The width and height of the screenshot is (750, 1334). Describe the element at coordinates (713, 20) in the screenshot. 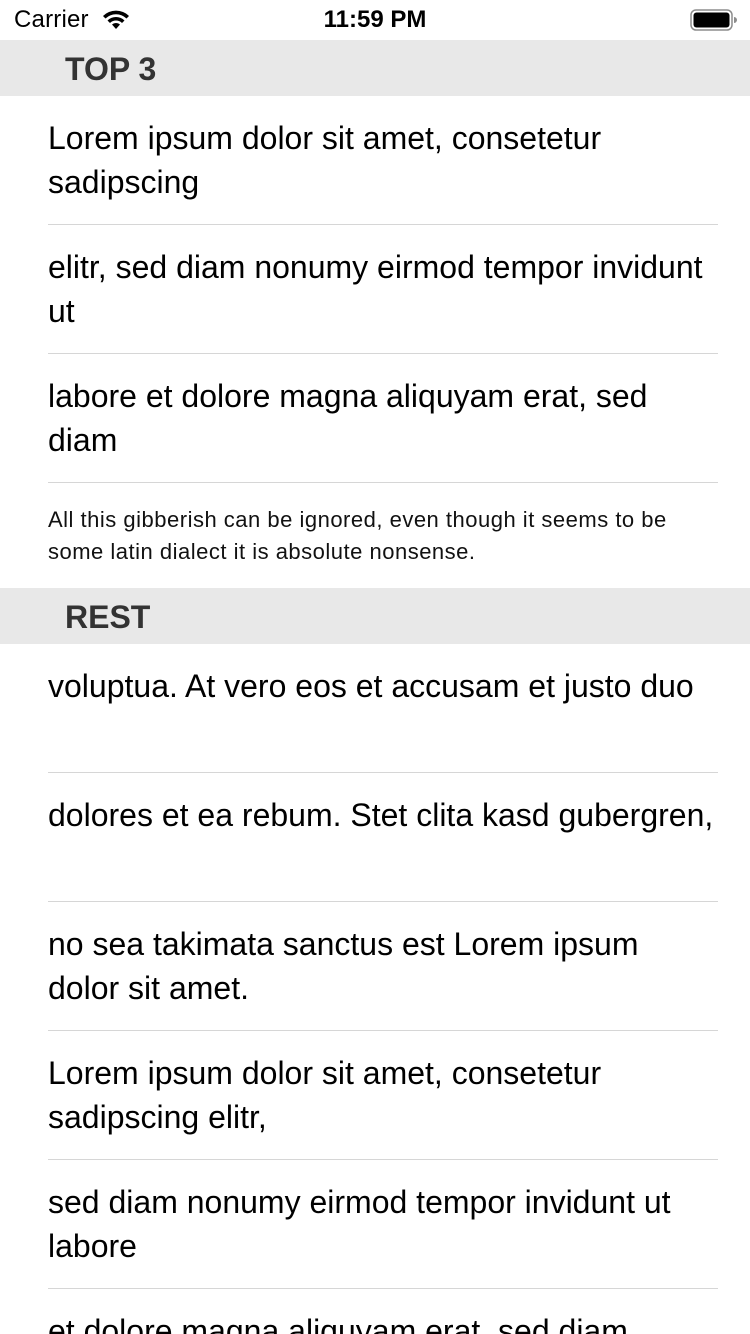

I see `battery-icon` at that location.